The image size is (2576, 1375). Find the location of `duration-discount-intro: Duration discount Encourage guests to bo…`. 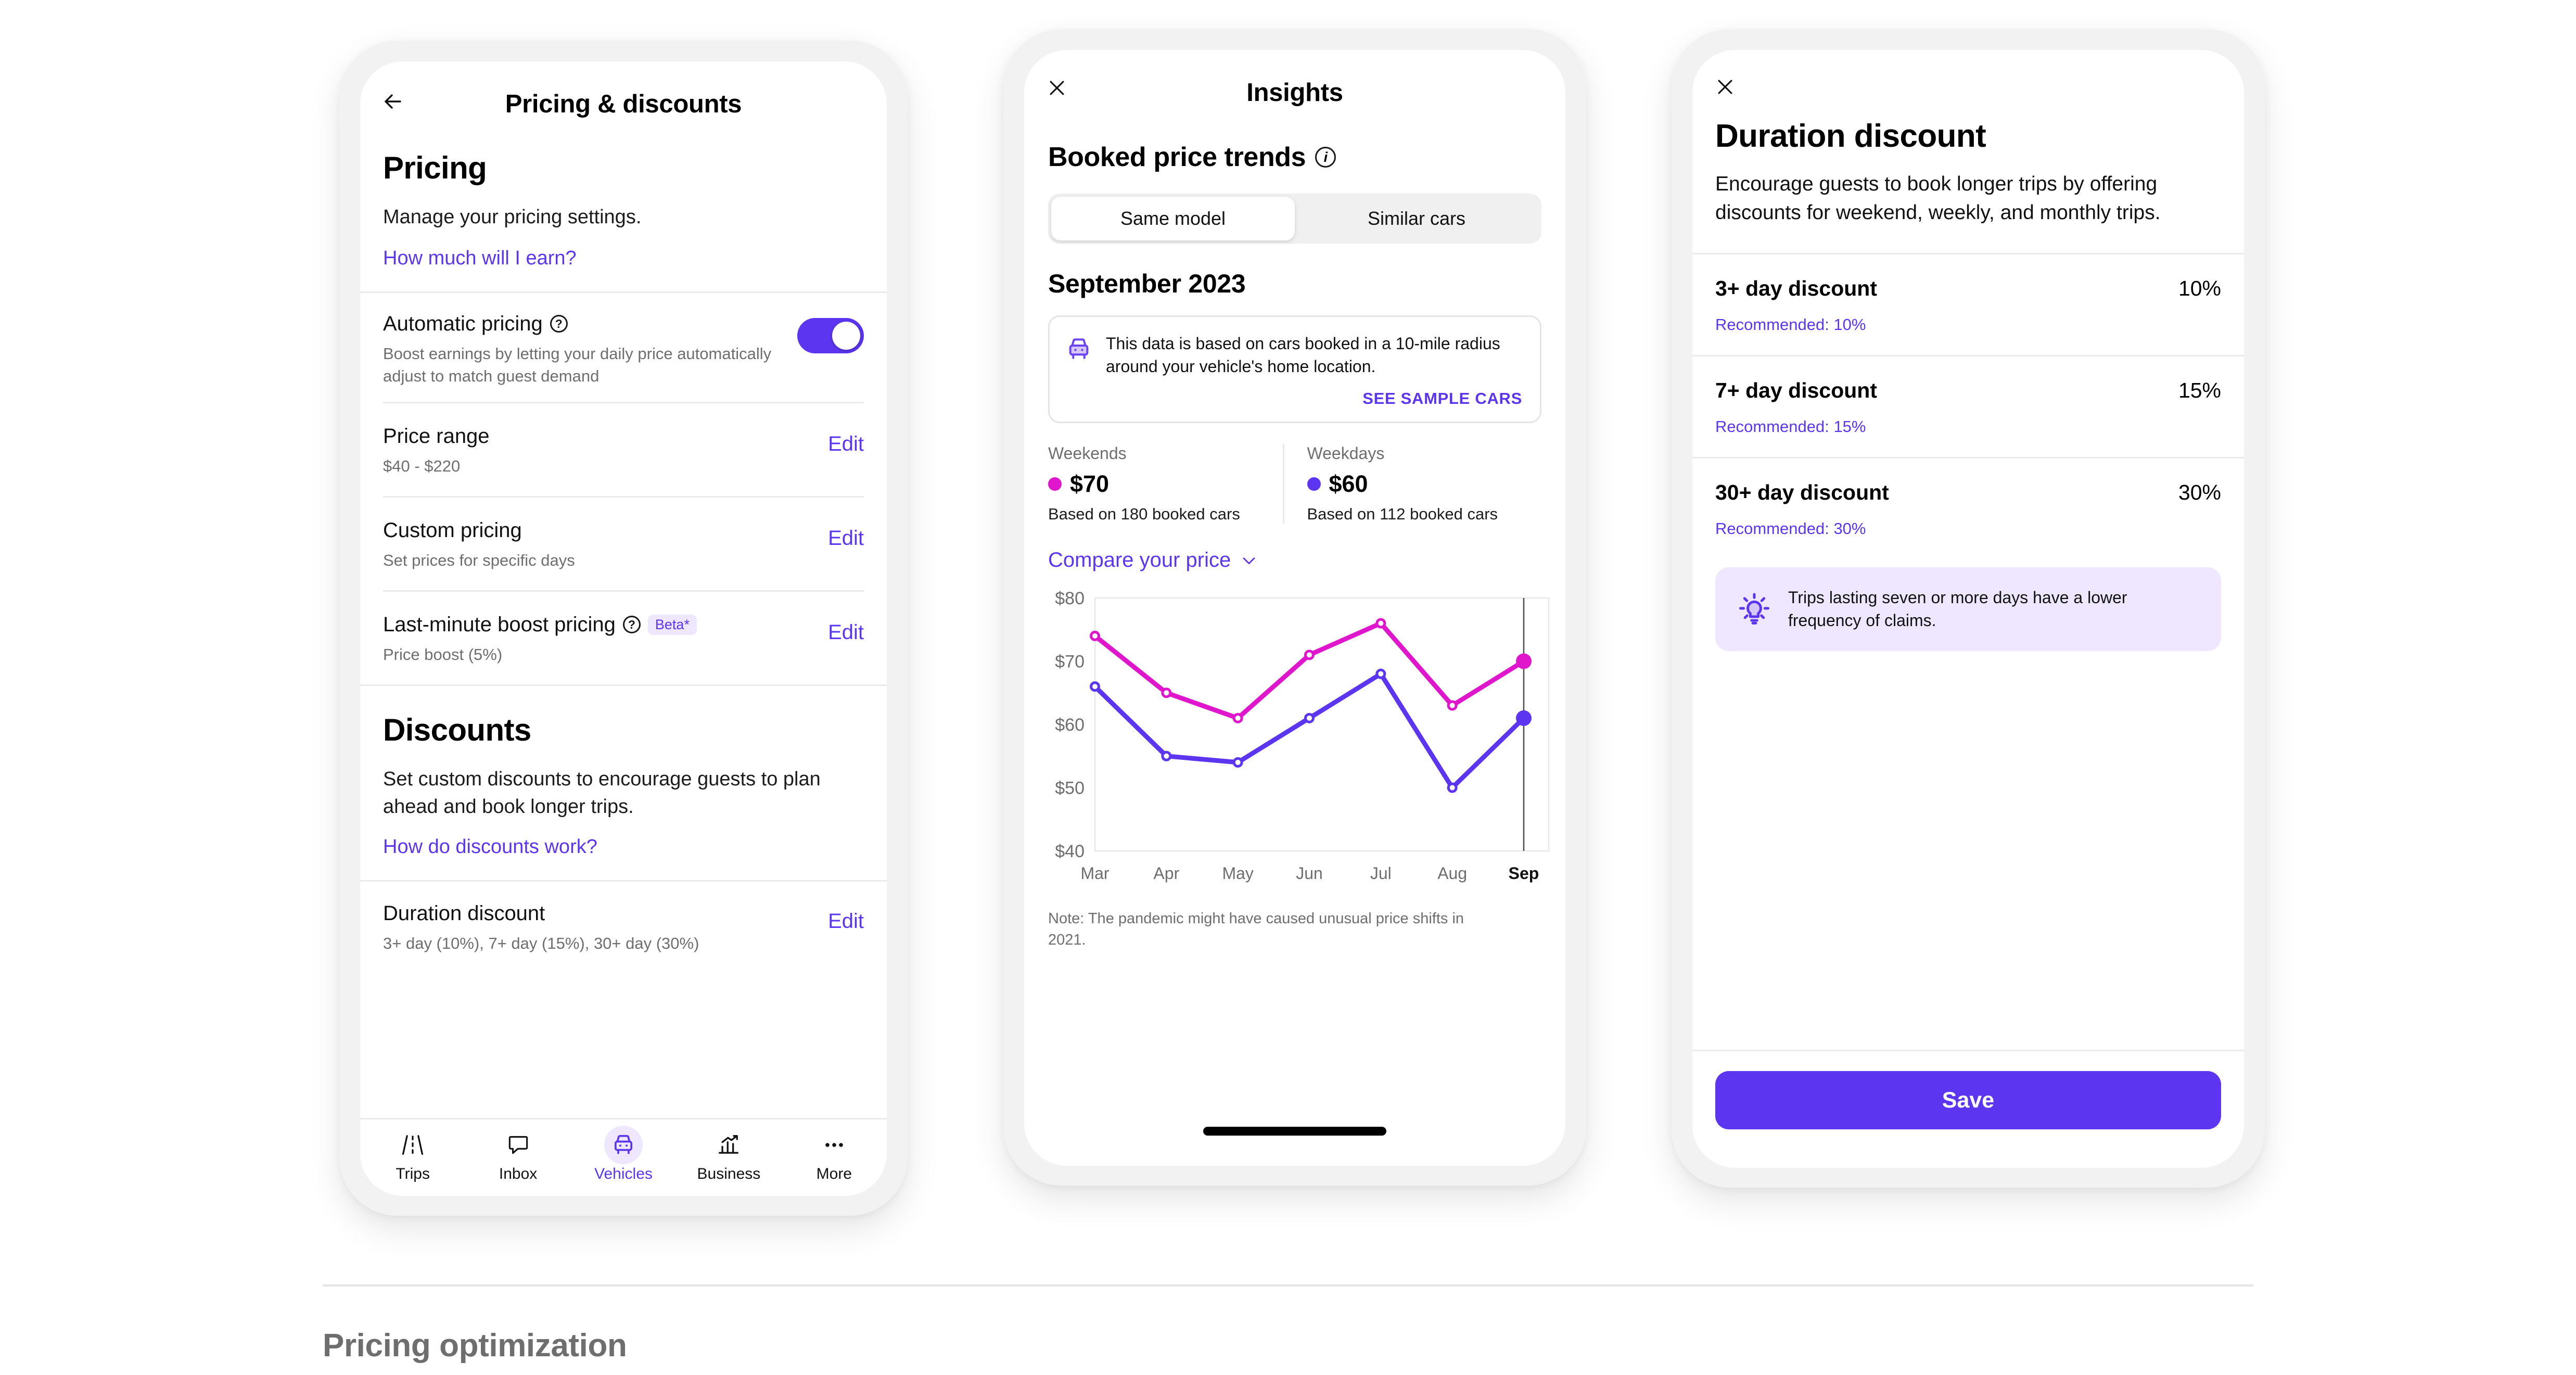

duration-discount-intro: Duration discount Encourage guests to bo… is located at coordinates (1968, 172).